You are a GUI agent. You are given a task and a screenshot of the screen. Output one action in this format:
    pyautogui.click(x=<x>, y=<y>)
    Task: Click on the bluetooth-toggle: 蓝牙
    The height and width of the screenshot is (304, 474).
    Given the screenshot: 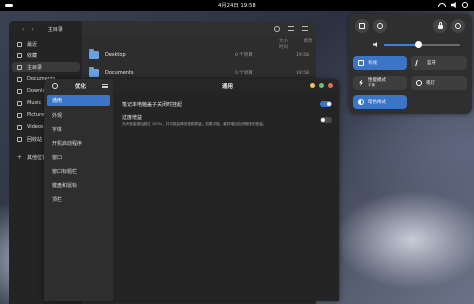 What is the action you would take?
    pyautogui.click(x=439, y=63)
    